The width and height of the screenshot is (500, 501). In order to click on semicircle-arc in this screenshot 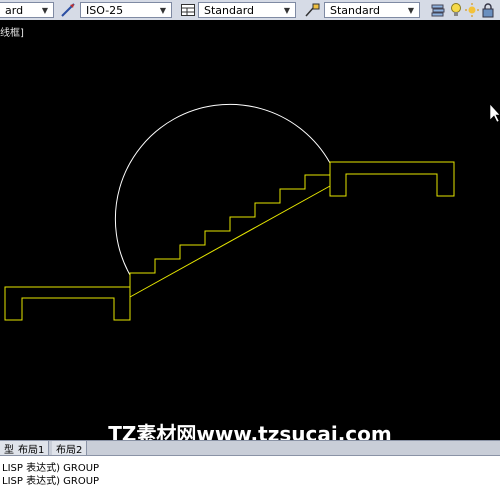, I will do `click(222, 189)`.